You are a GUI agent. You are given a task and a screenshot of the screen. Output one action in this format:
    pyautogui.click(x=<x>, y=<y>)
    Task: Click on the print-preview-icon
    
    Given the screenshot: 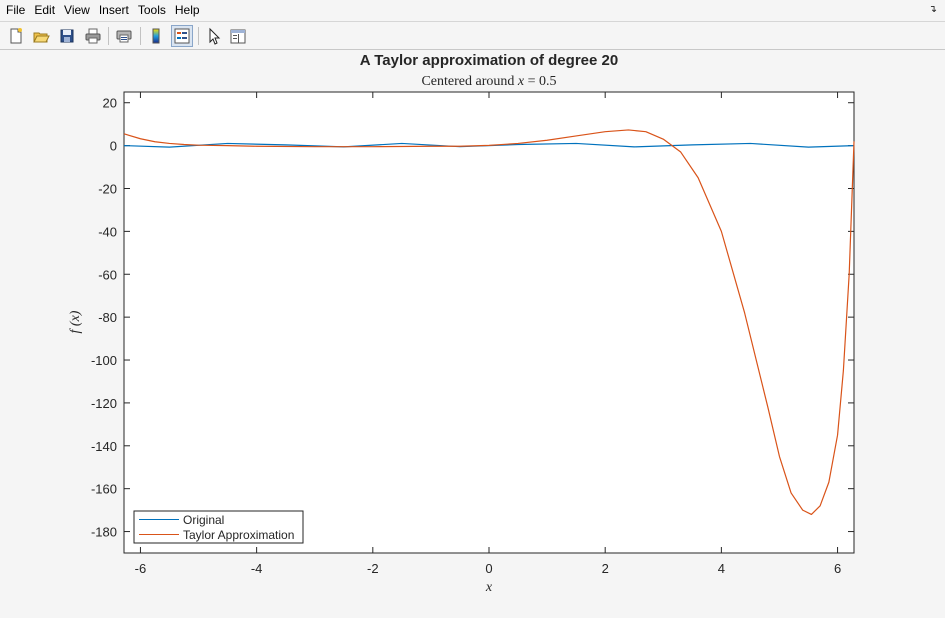 What is the action you would take?
    pyautogui.click(x=124, y=36)
    